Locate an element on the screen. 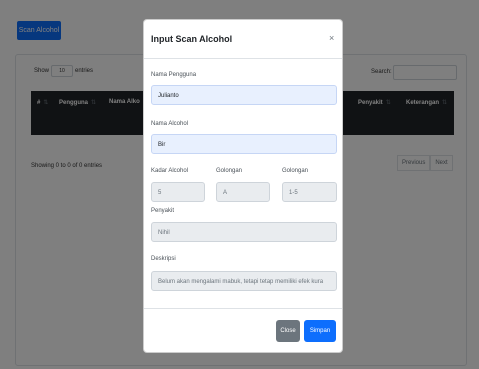 Image resolution: width=479 pixels, height=369 pixels. penyakit-input: Nihil is located at coordinates (244, 232).